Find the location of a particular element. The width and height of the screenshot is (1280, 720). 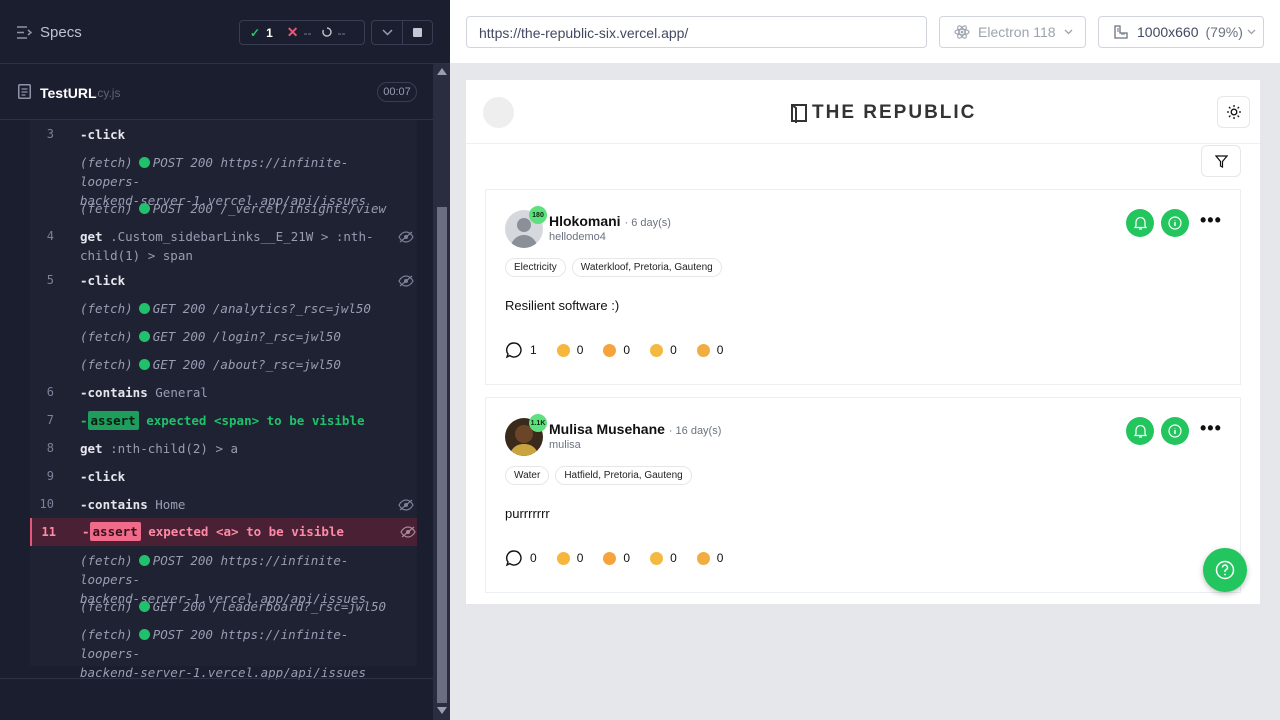

app-header: THE REPUBLIC is located at coordinates (863, 112).